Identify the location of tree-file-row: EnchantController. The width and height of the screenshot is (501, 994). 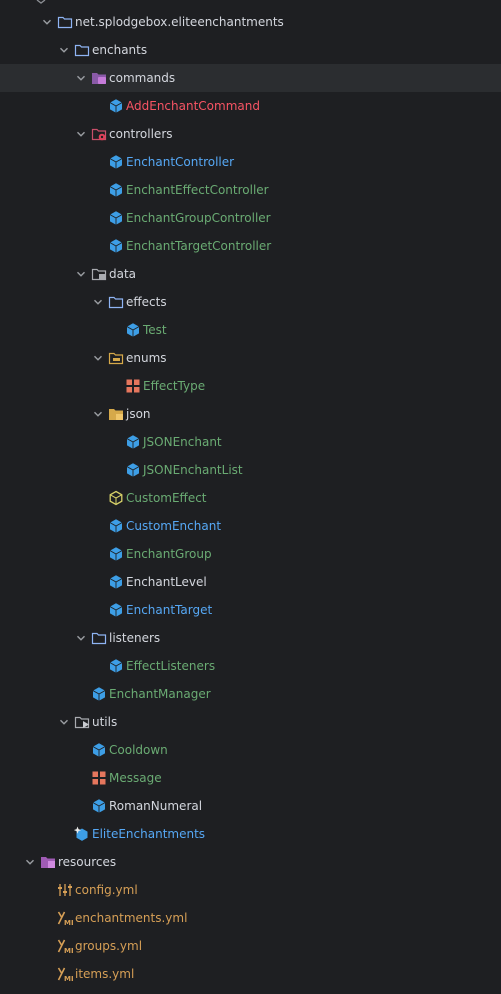
(250, 162).